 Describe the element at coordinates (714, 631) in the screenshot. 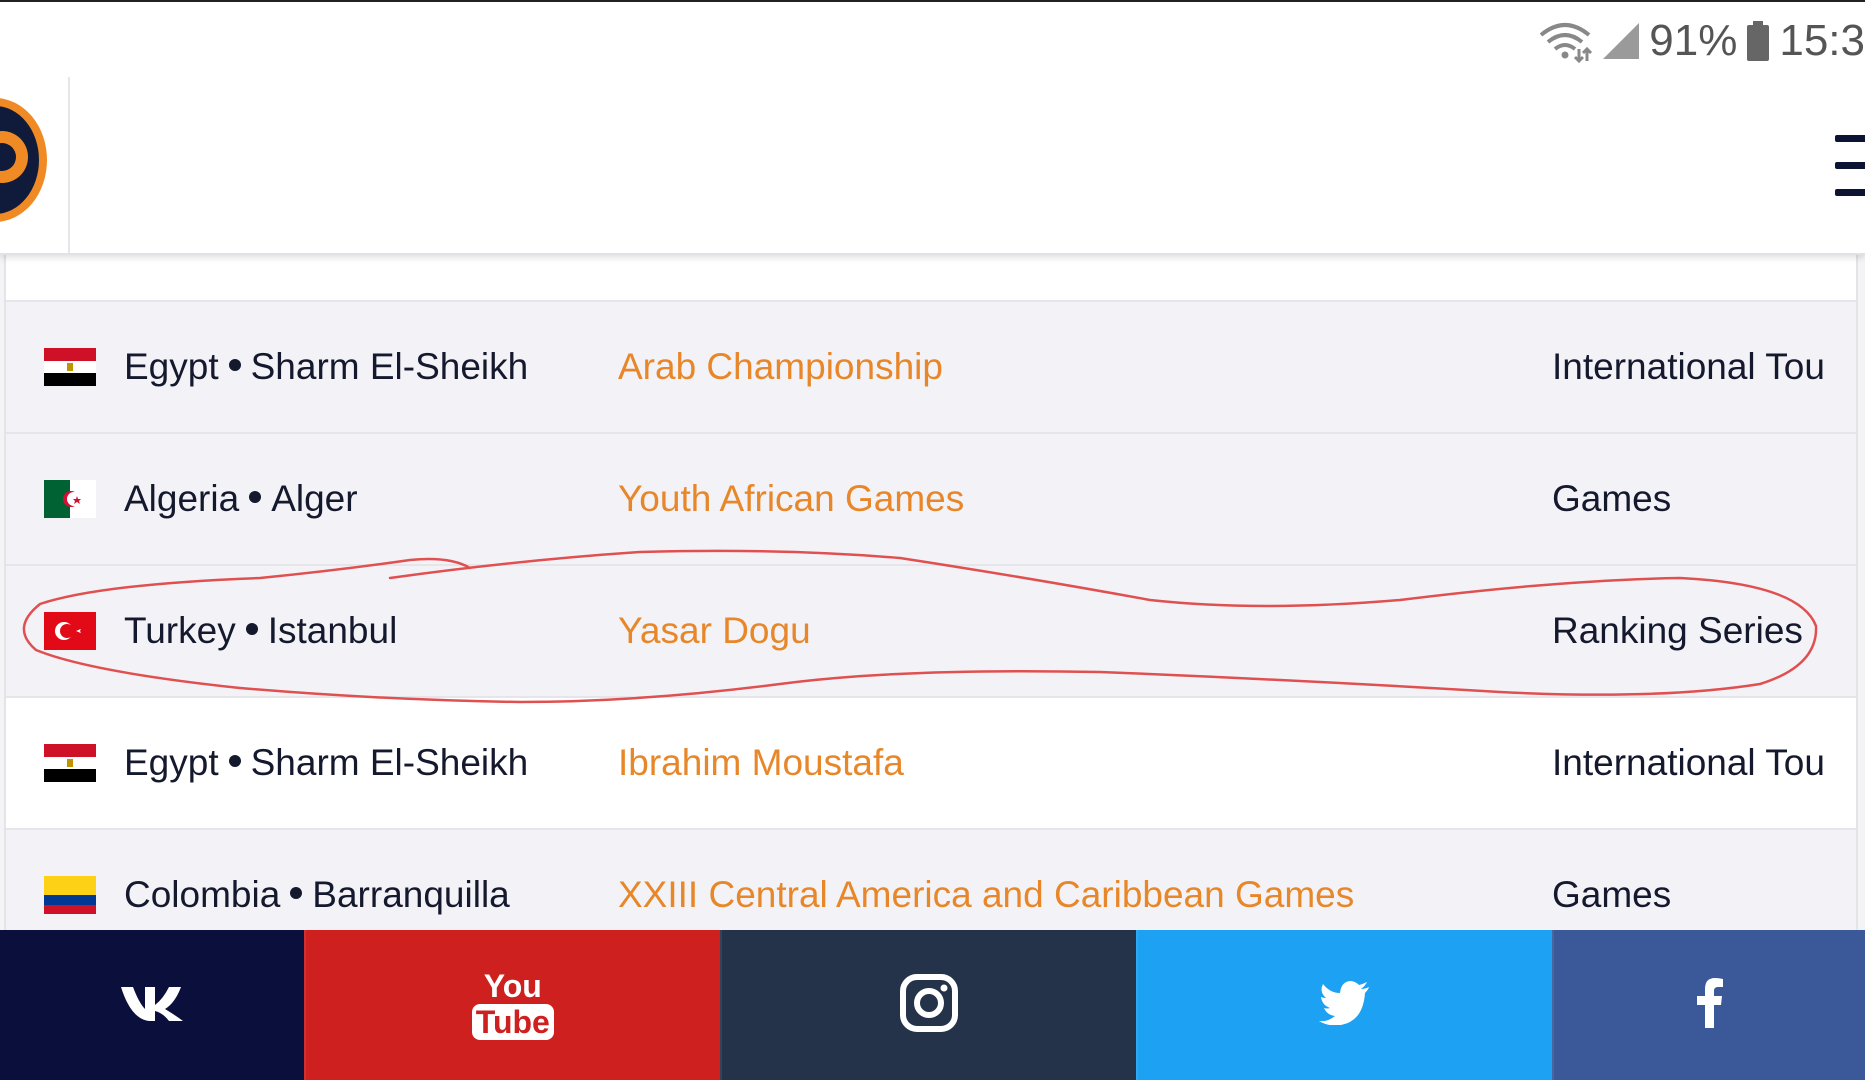

I see `event-link: Yasar Dogu` at that location.